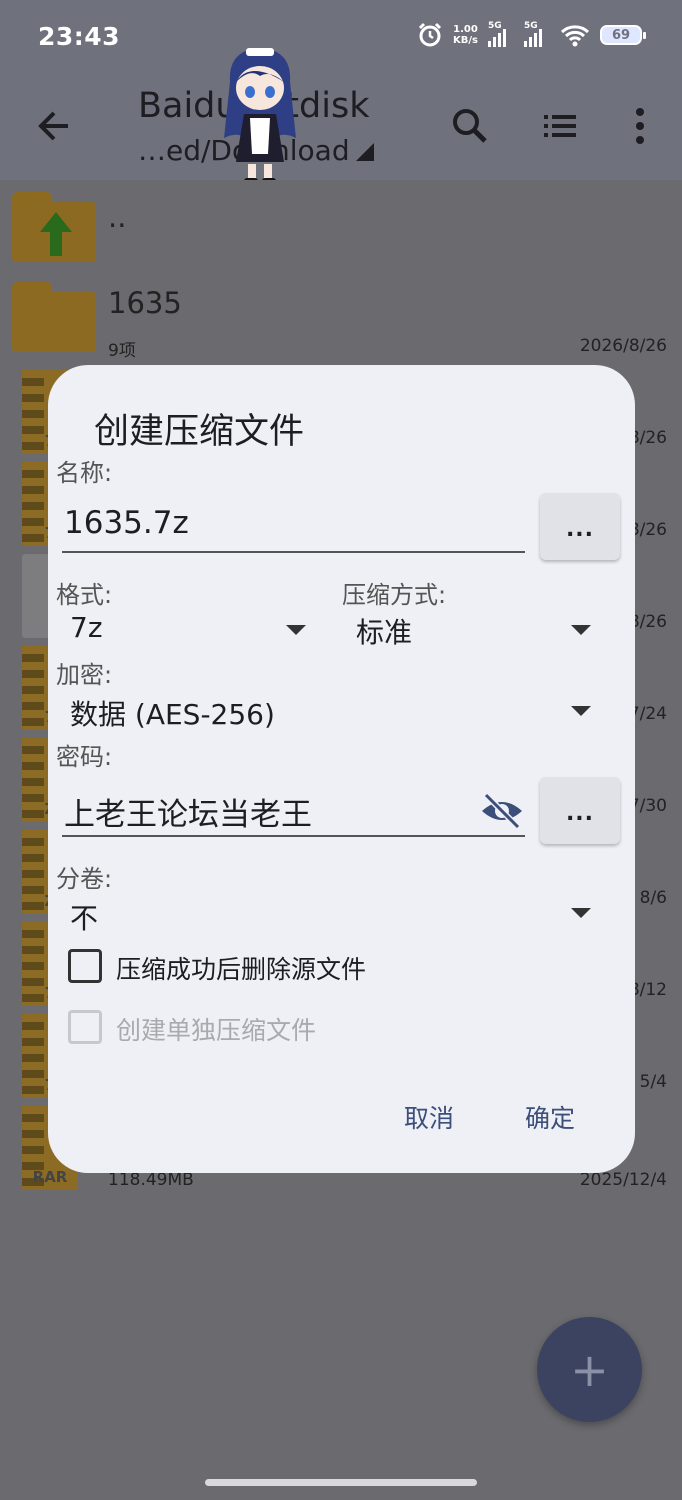 The image size is (682, 1500). Describe the element at coordinates (293, 813) in the screenshot. I see `password-field: 上老王论坛当老王` at that location.